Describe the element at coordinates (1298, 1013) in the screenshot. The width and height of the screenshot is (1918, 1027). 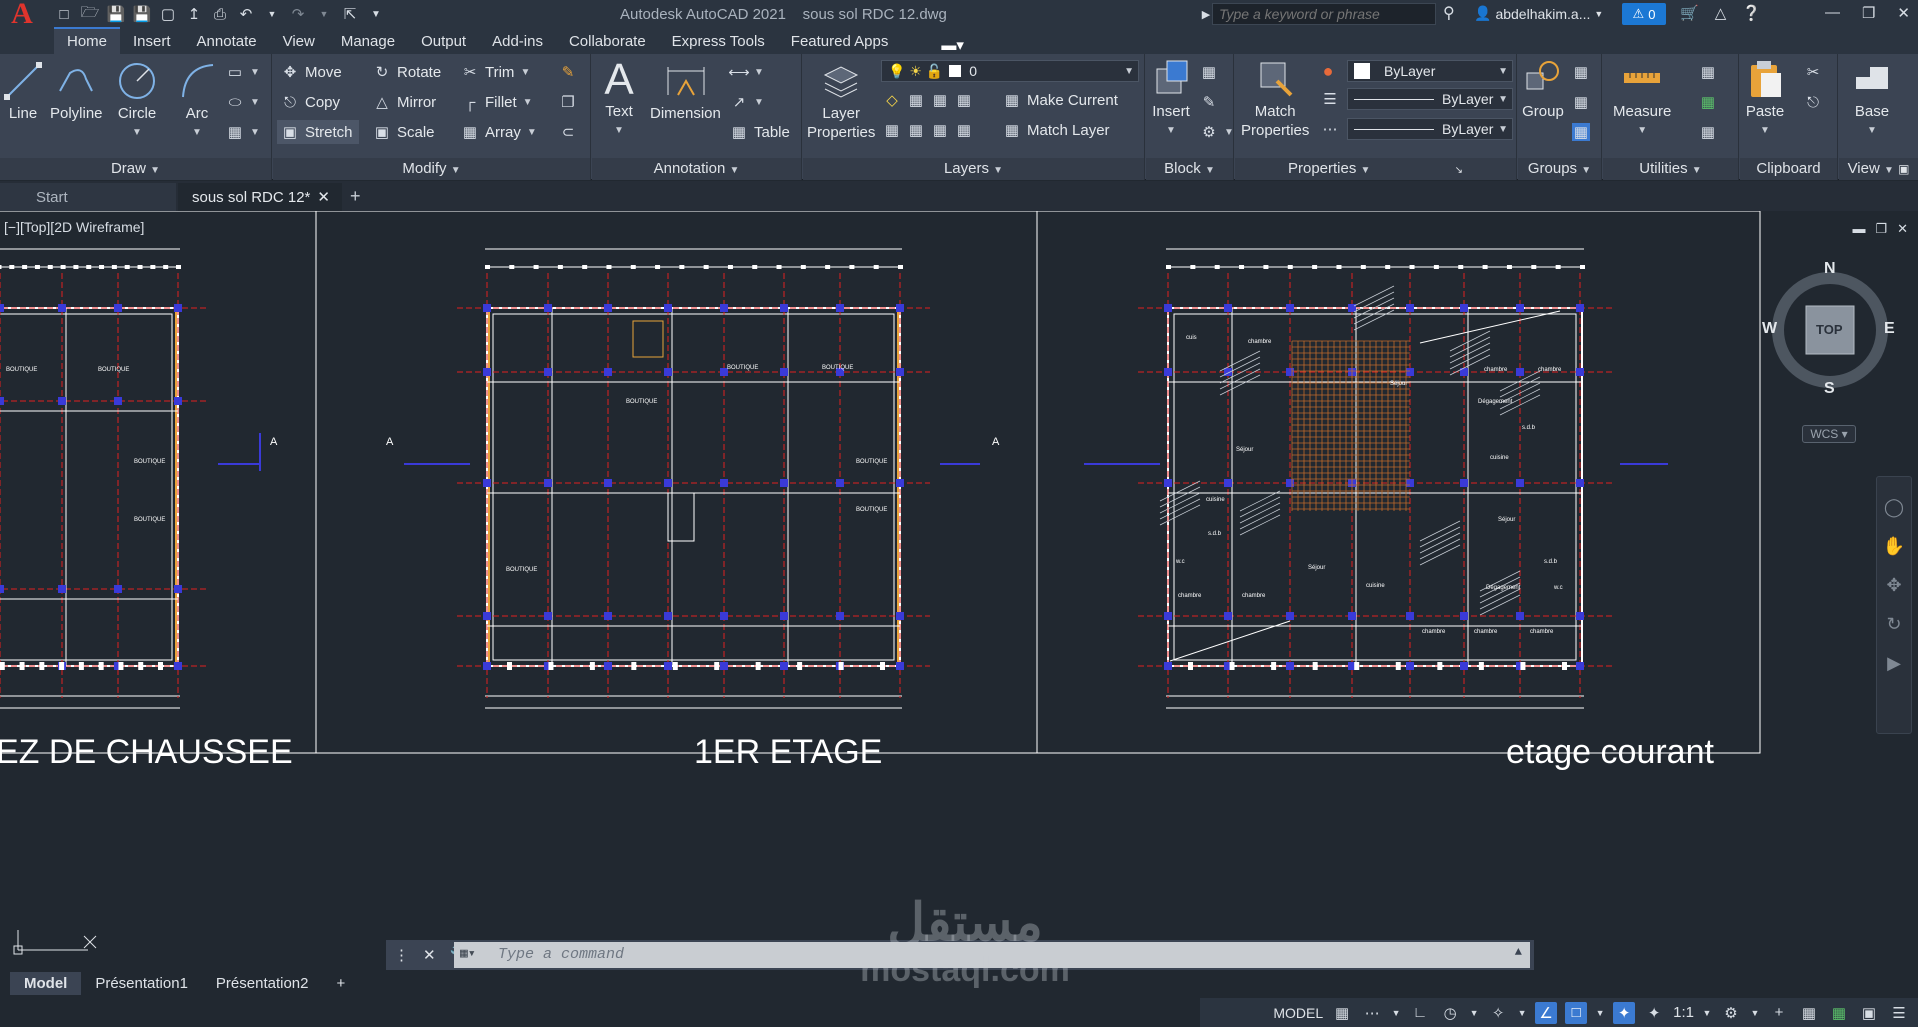
I see `model-space-button: MODEL` at that location.